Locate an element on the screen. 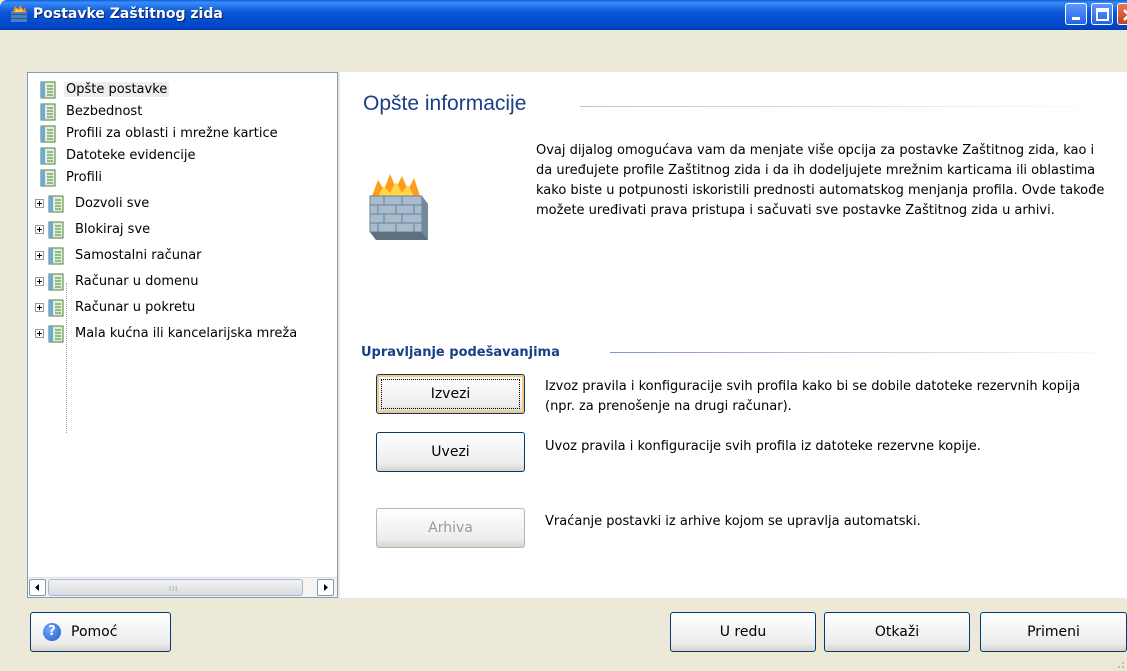 The height and width of the screenshot is (671, 1127). help-button: ? Pomoć is located at coordinates (100, 632).